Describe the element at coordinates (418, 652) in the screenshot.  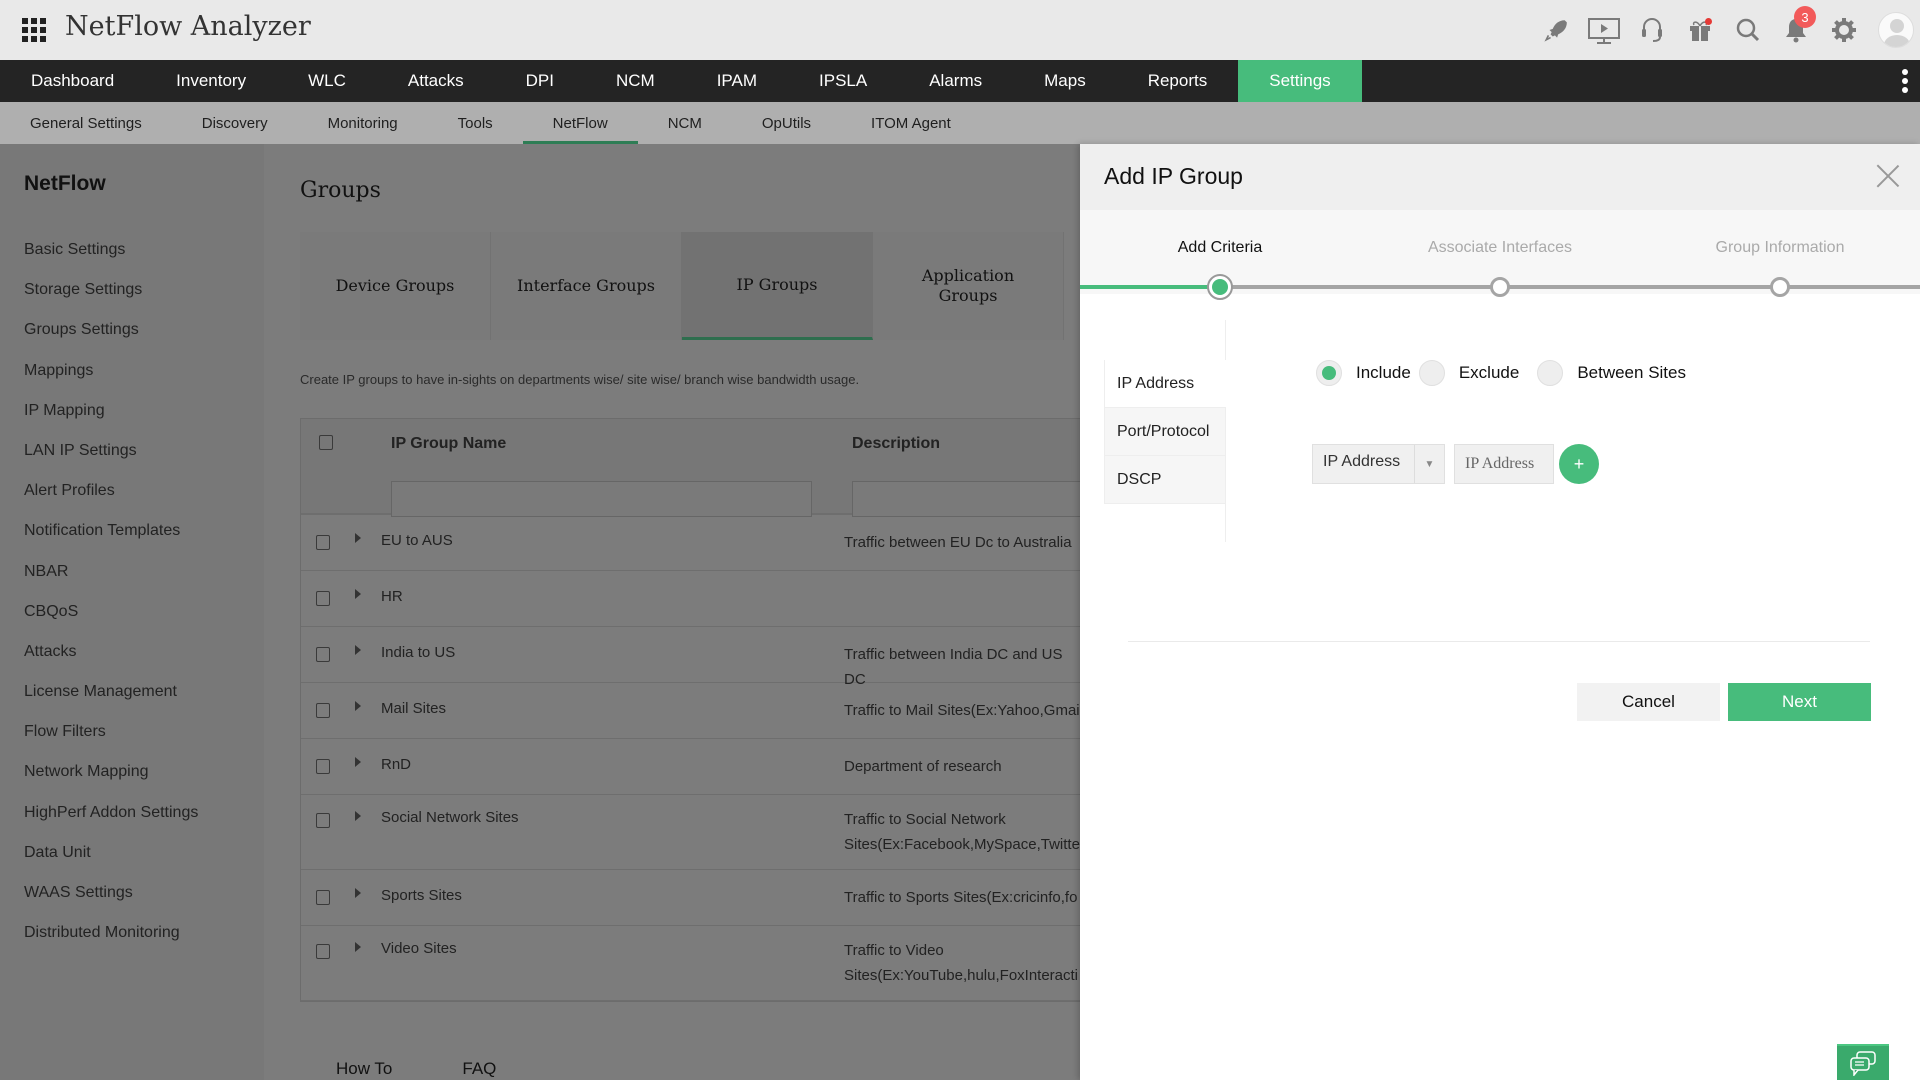
I see `row-group-name: India to US` at that location.